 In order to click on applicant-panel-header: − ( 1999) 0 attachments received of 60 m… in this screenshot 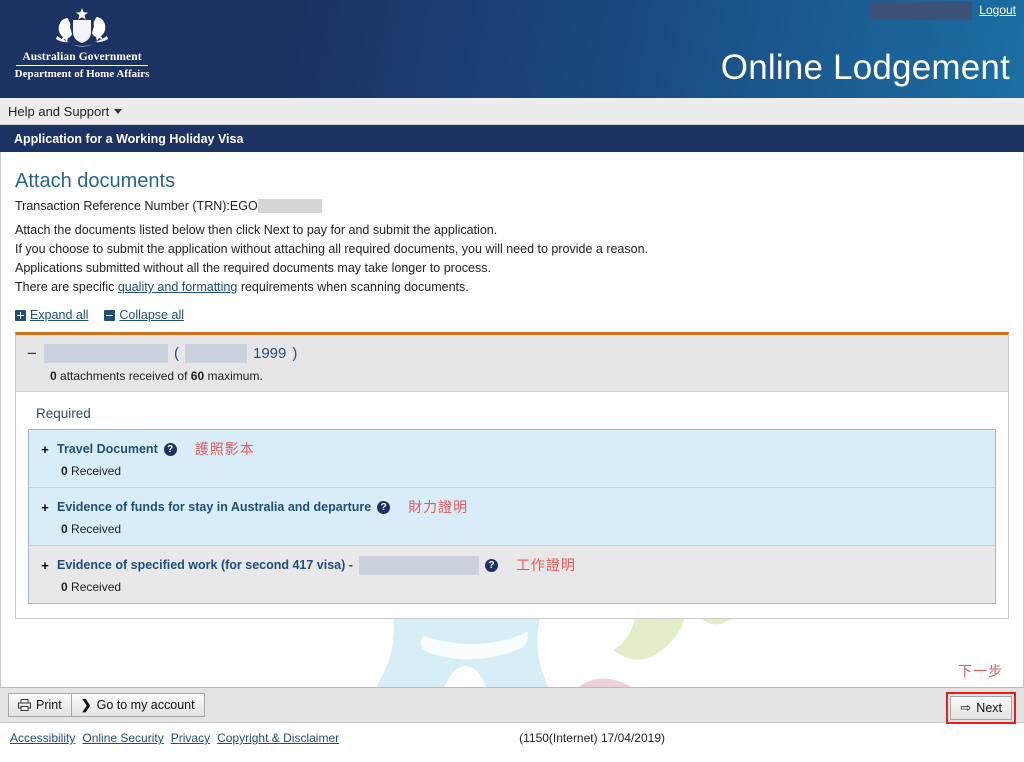, I will do `click(512, 363)`.